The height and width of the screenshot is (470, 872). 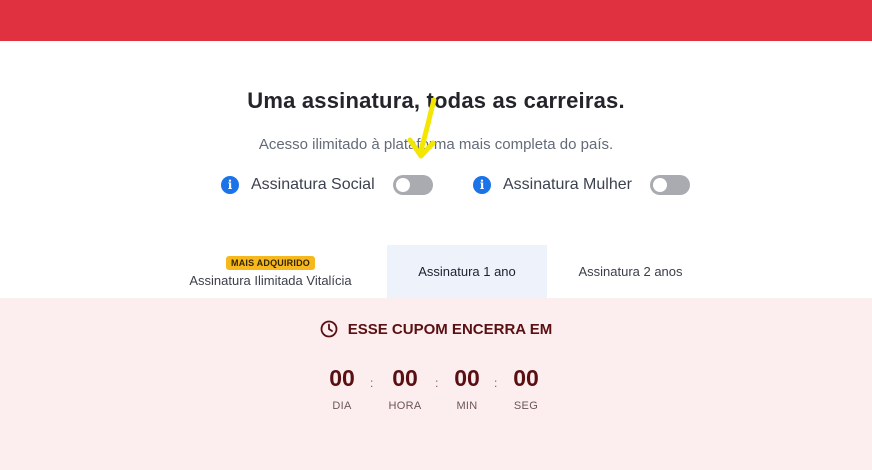 I want to click on toggle-assinatura-mulher: i Assinatura Mulher, so click(x=581, y=185).